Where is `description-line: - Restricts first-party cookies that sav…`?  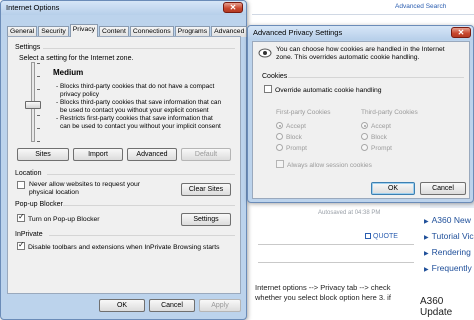 description-line: - Restricts first-party cookies that sav… is located at coordinates (134, 118).